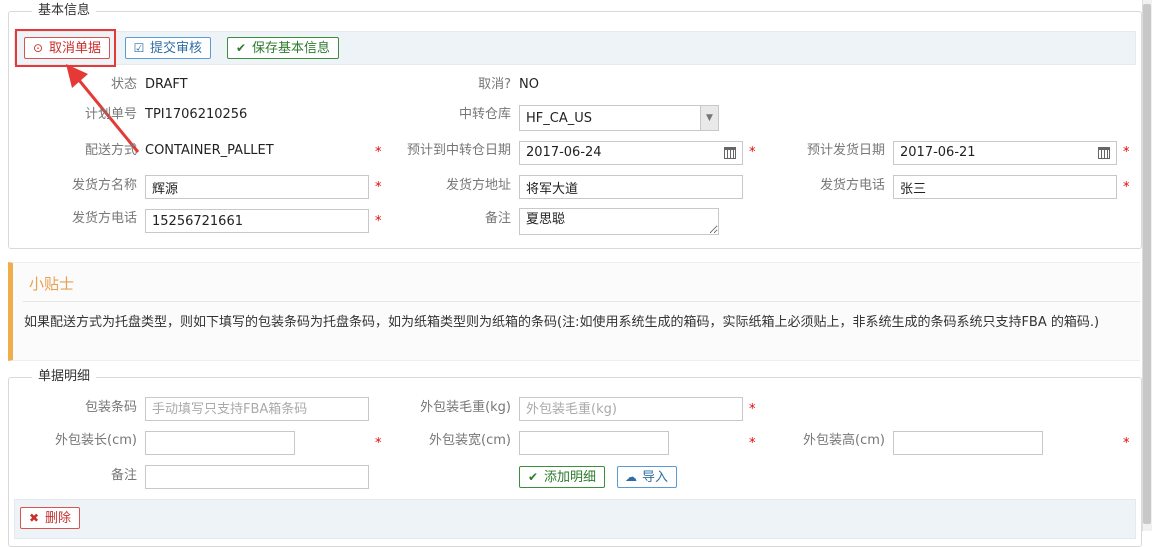 The width and height of the screenshot is (1152, 547). What do you see at coordinates (220, 443) in the screenshot?
I see `length-input` at bounding box center [220, 443].